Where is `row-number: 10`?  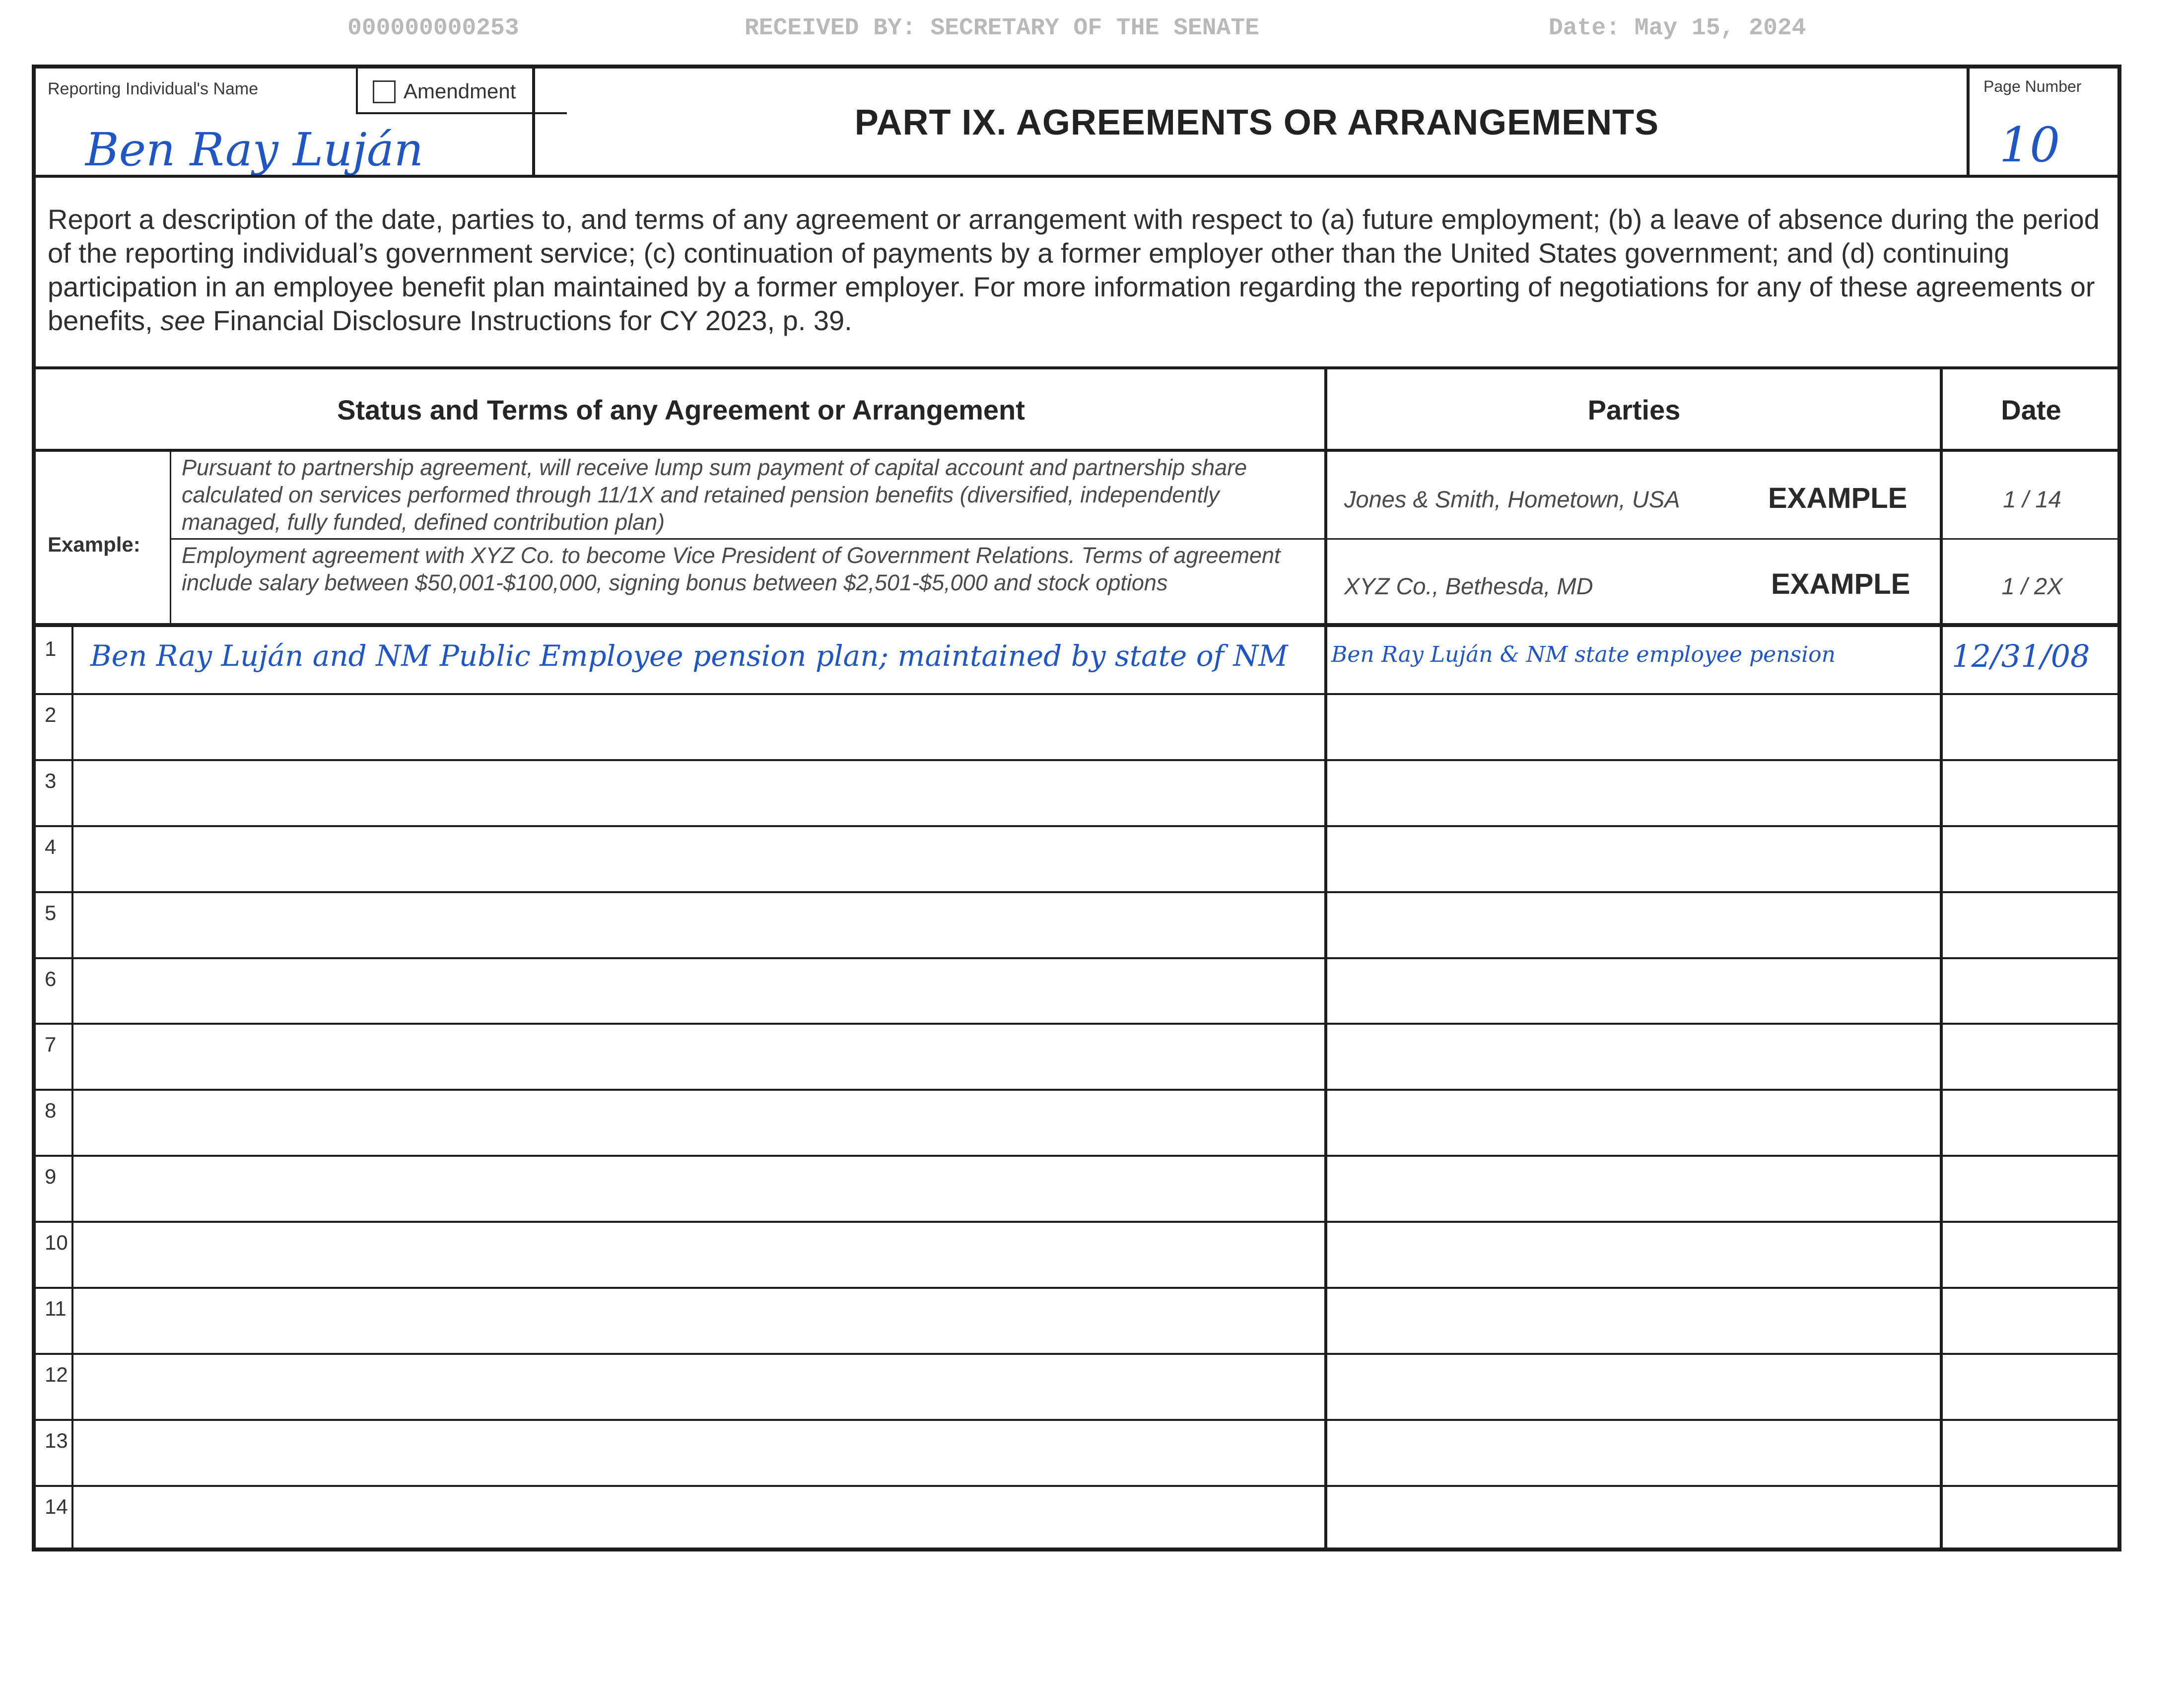 row-number: 10 is located at coordinates (56, 1243).